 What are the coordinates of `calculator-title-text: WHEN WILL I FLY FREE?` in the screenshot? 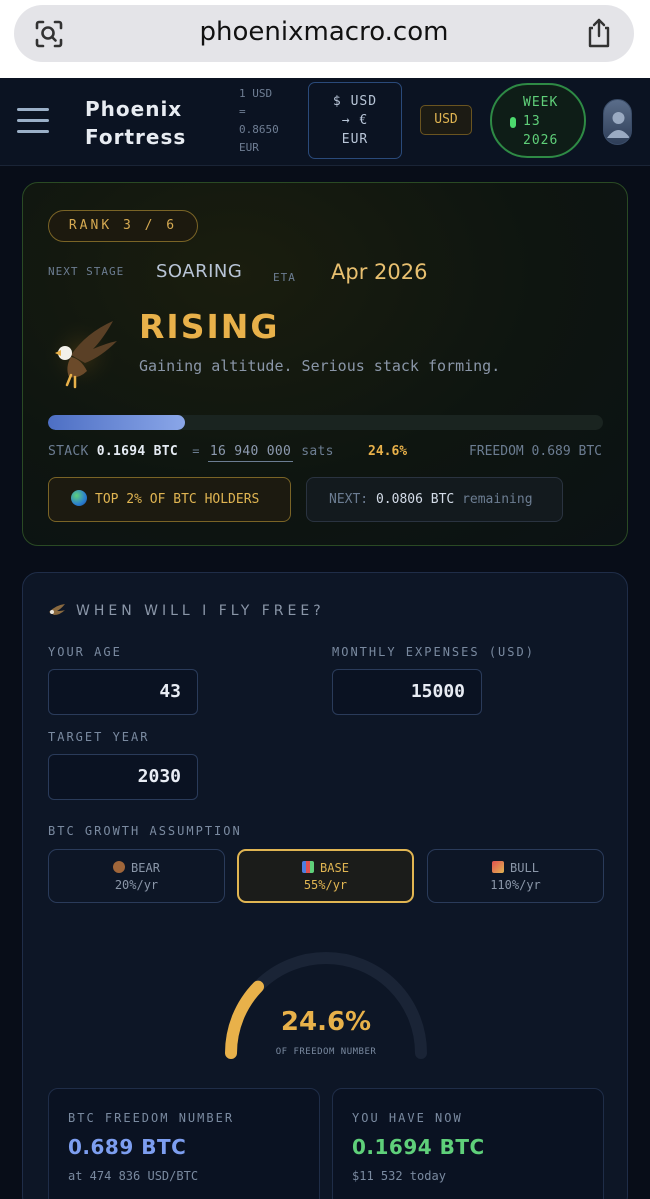 It's located at (200, 611).